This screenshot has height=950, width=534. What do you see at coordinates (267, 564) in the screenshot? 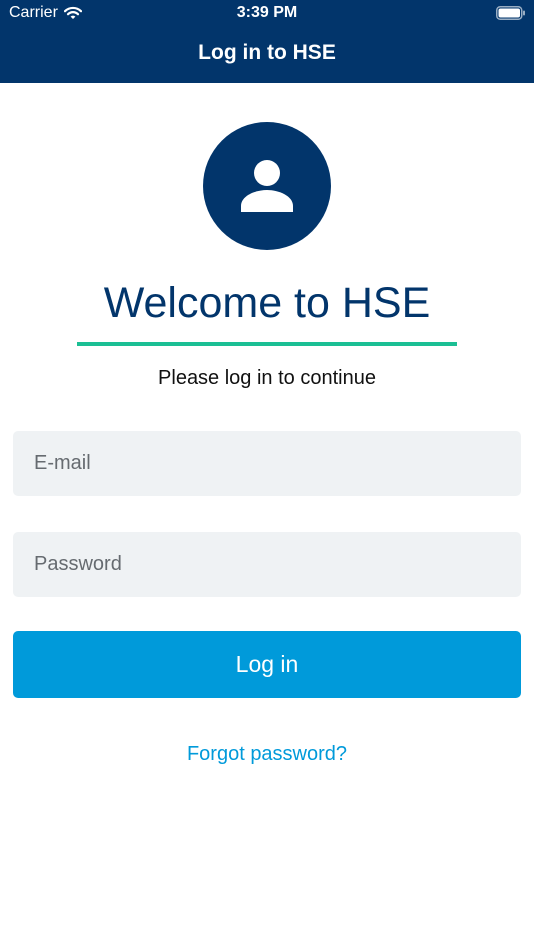
I see `password-field` at bounding box center [267, 564].